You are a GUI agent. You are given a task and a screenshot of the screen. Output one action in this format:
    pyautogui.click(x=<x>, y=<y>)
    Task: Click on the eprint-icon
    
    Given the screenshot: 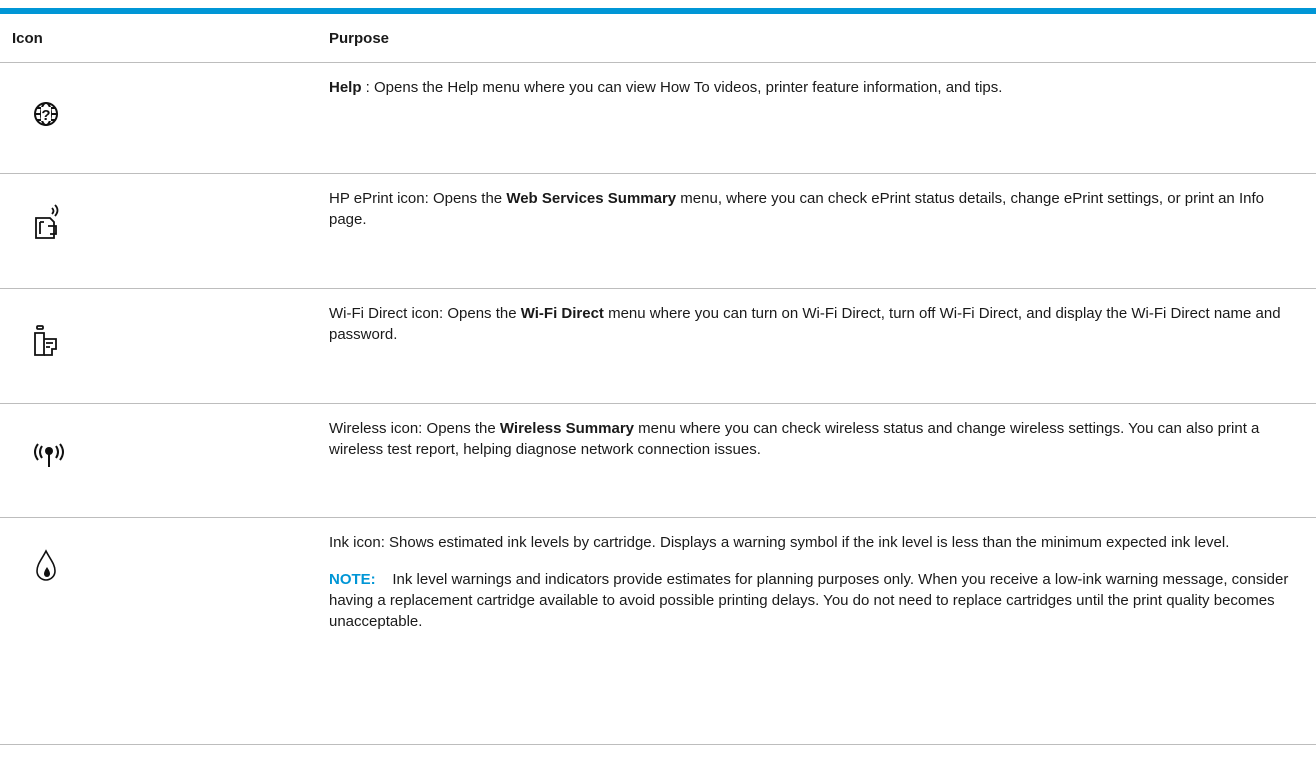 What is the action you would take?
    pyautogui.click(x=47, y=221)
    